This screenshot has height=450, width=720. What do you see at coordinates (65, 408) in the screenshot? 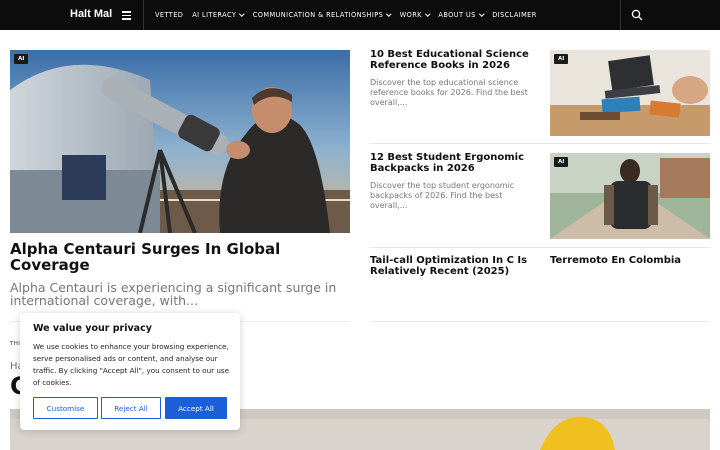
I see `customise-button: Customise` at bounding box center [65, 408].